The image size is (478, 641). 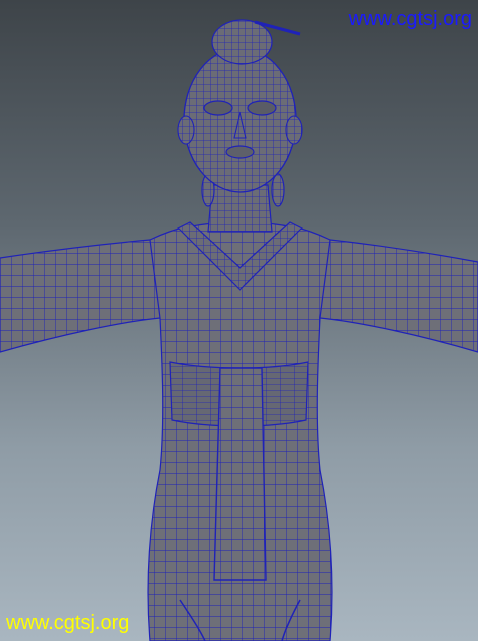 I want to click on watermark-top: www.cgtsj.org, so click(x=410, y=19).